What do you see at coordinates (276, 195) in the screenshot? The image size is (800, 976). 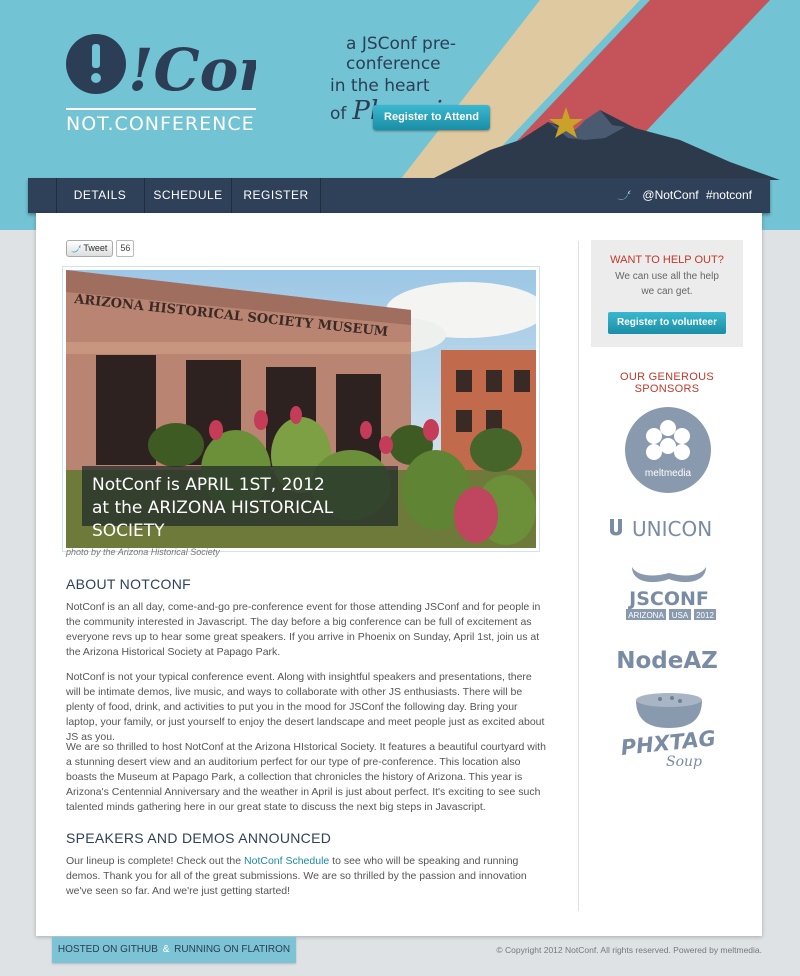 I see `nav-item-register: REGISTER` at bounding box center [276, 195].